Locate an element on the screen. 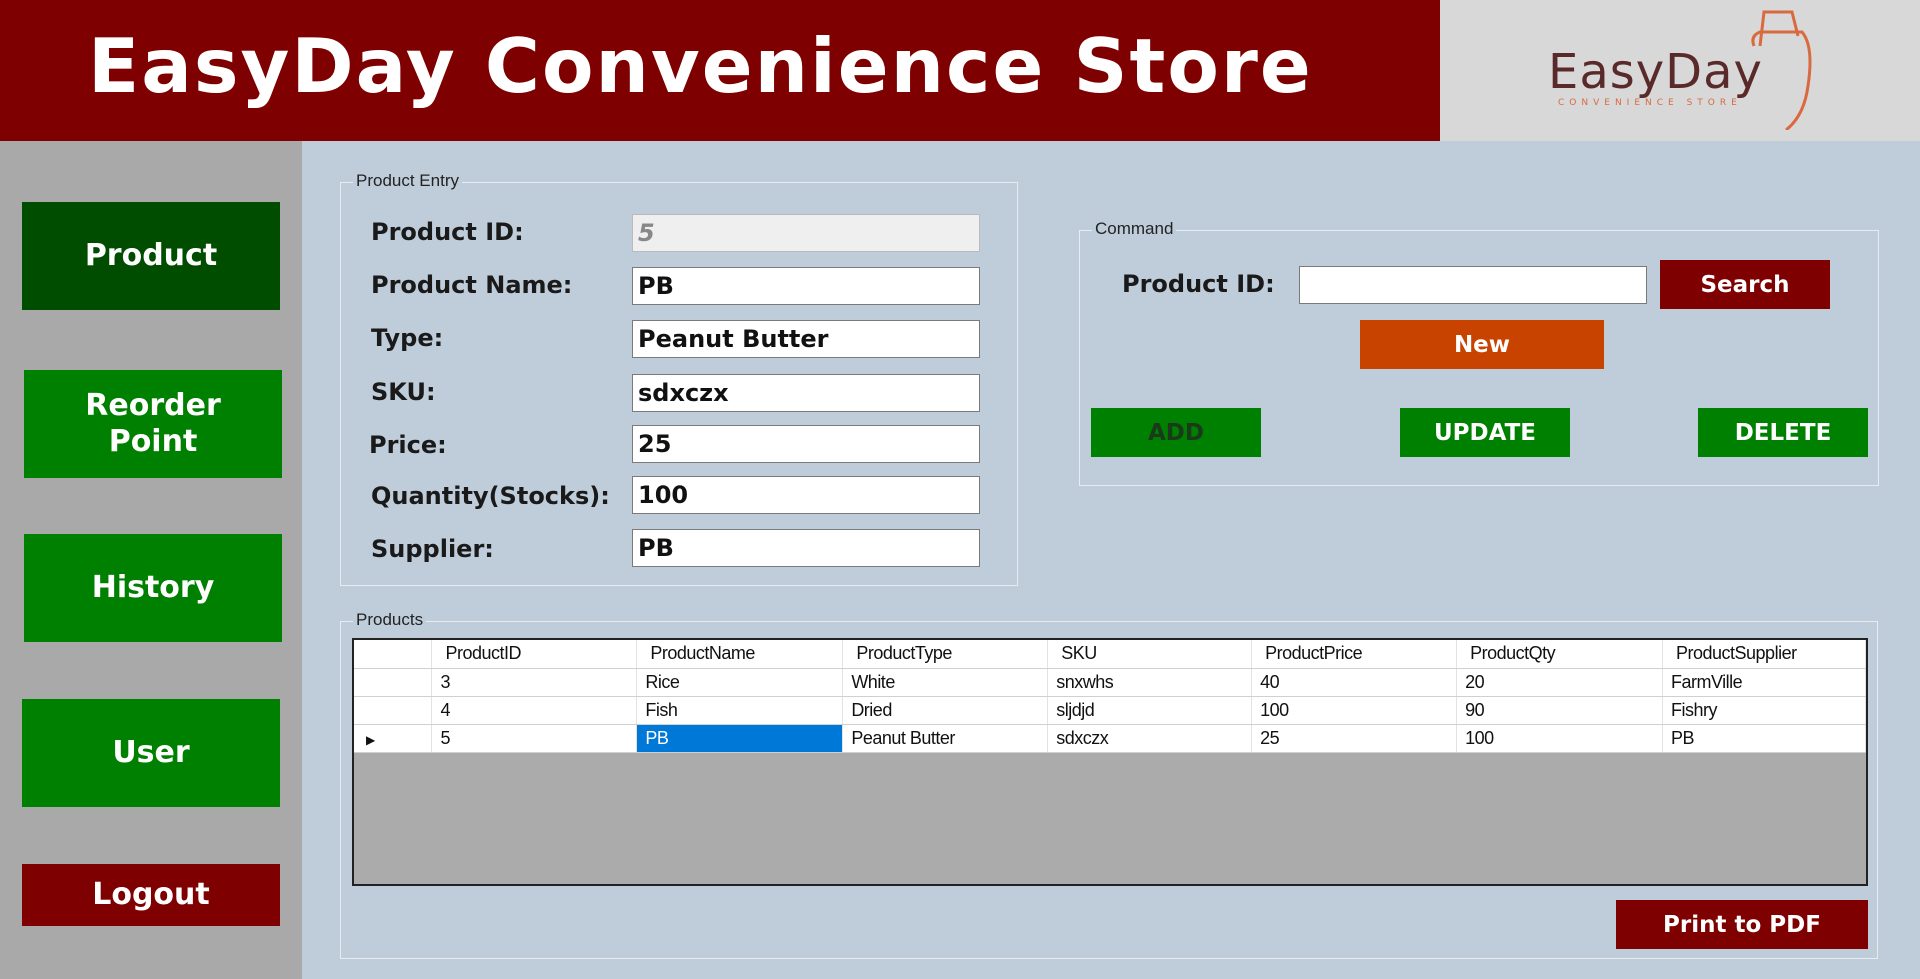  logo: EasyDay CONVENIENCE STORE is located at coordinates (1680, 70).